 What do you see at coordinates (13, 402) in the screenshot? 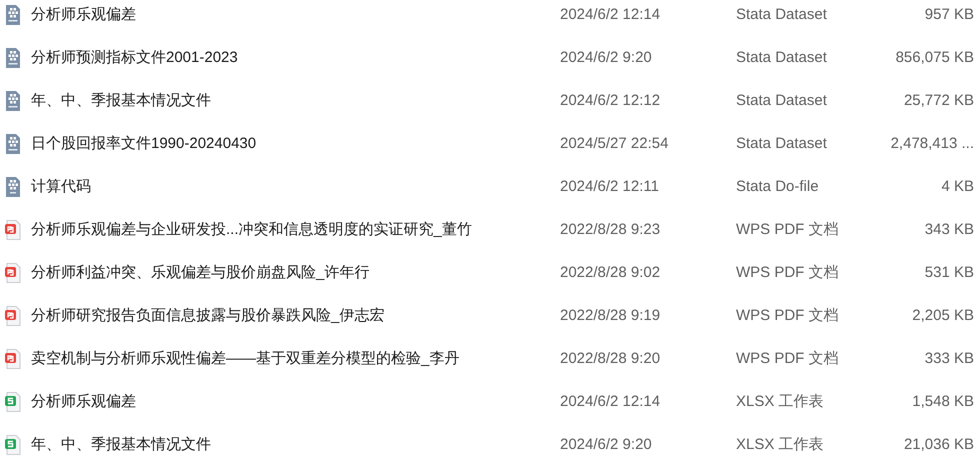
I see `spreadsheet-file-icon` at bounding box center [13, 402].